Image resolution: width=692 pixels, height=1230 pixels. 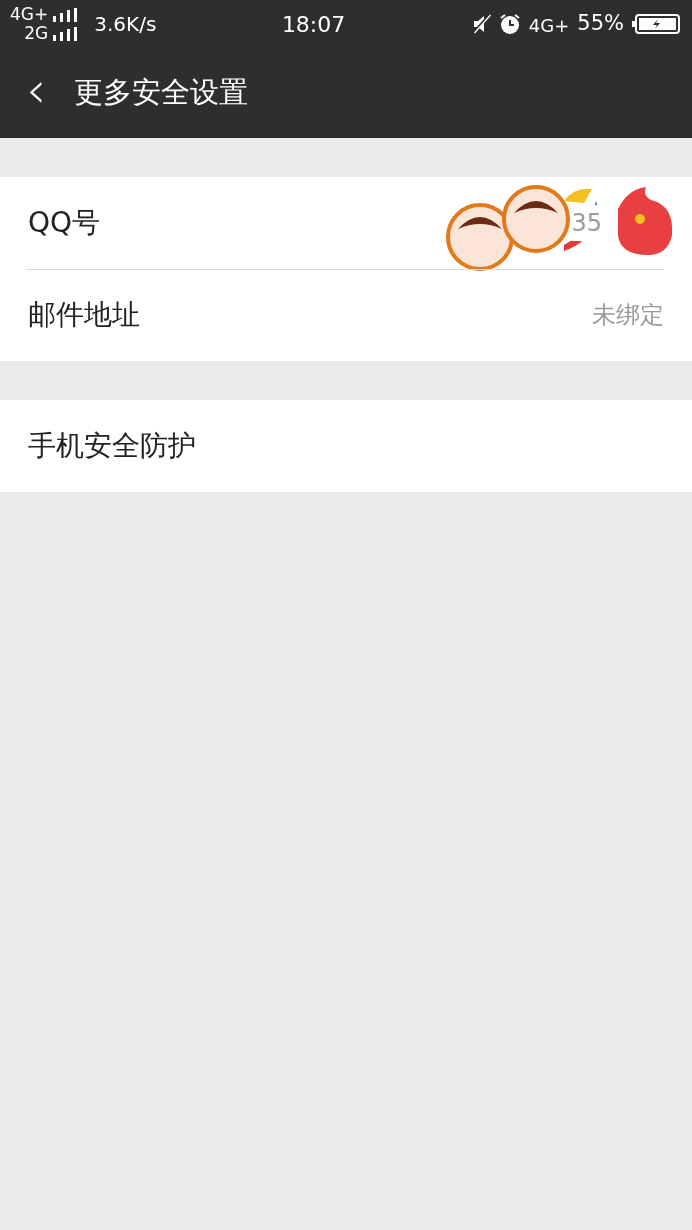 What do you see at coordinates (36, 33) in the screenshot?
I see `network-label: 2G` at bounding box center [36, 33].